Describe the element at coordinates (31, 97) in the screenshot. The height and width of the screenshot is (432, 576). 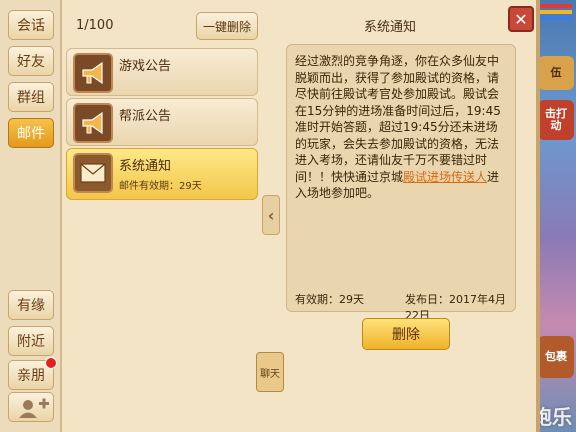
I see `tab-groups: 群组` at that location.